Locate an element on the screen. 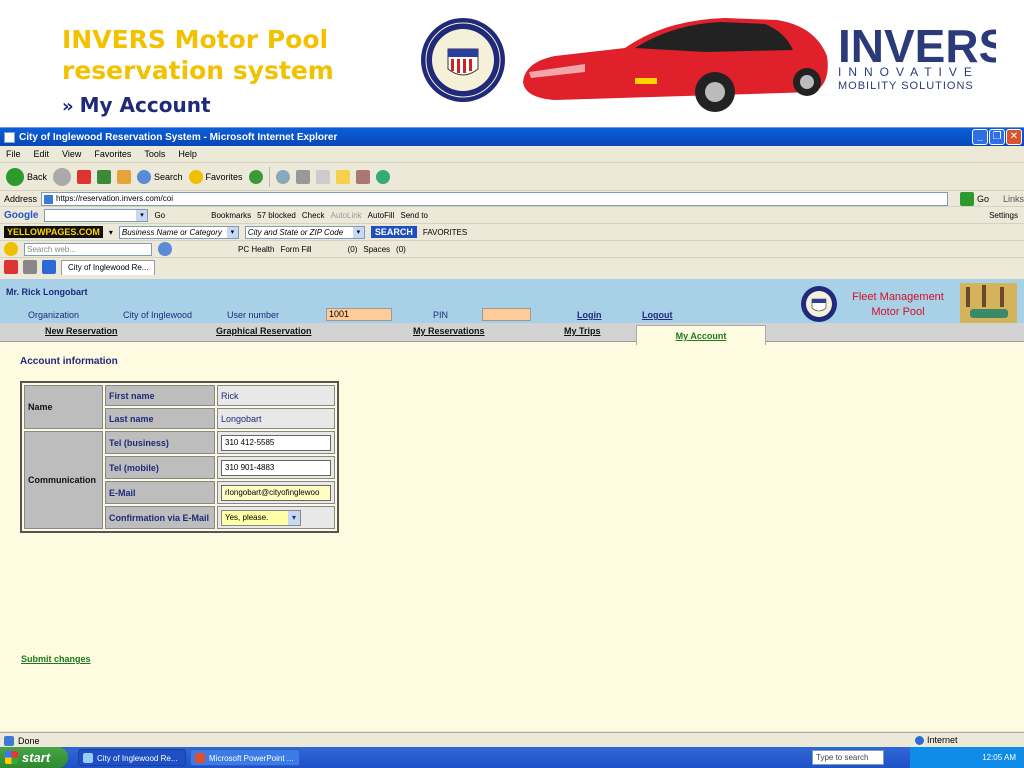 This screenshot has width=1024, height=768. tel-business-input: 310 412-5585 is located at coordinates (276, 442).